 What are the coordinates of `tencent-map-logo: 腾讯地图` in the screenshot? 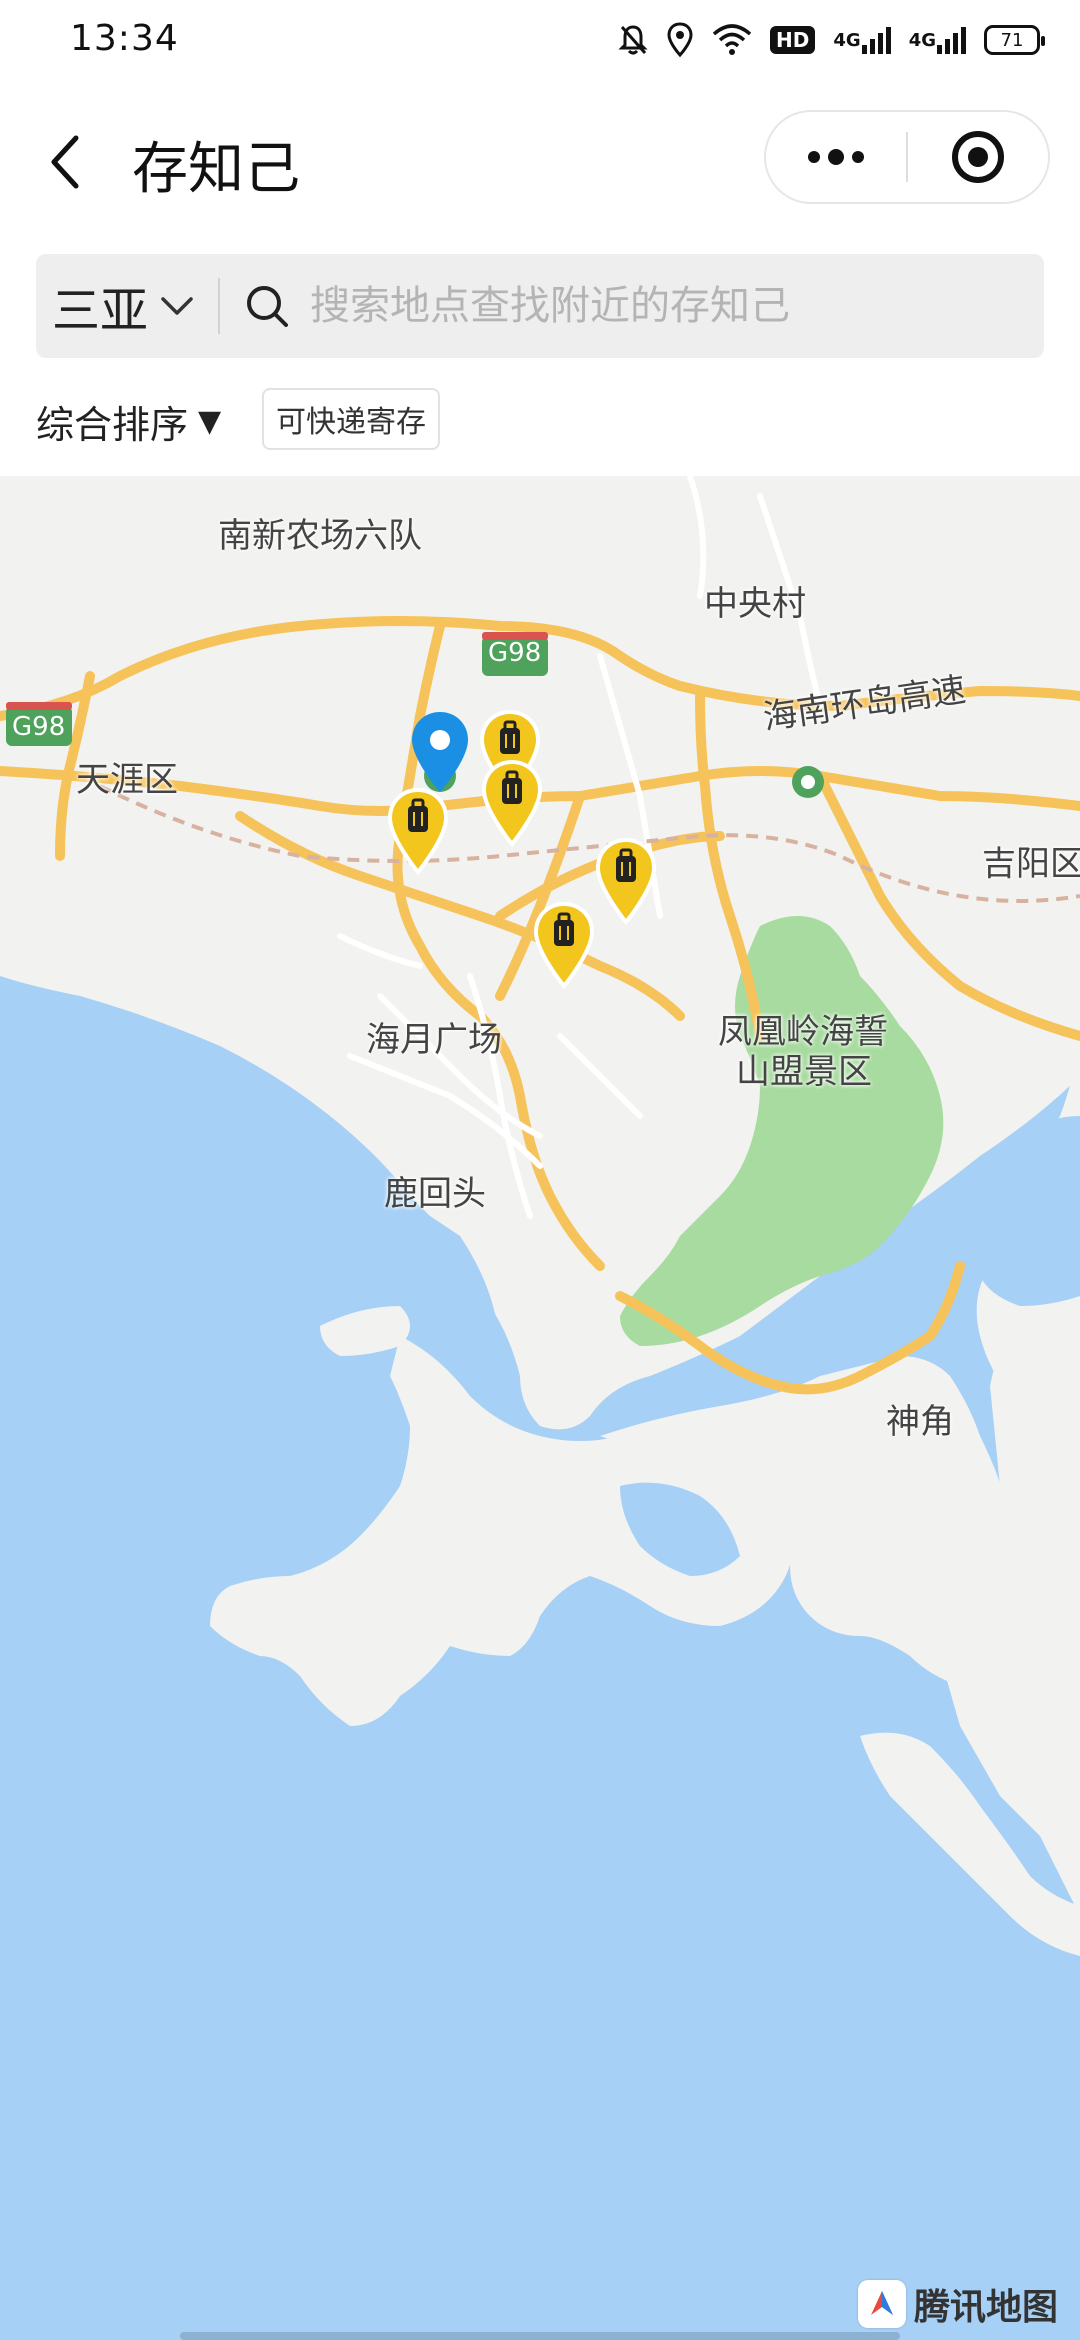 It's located at (957, 2304).